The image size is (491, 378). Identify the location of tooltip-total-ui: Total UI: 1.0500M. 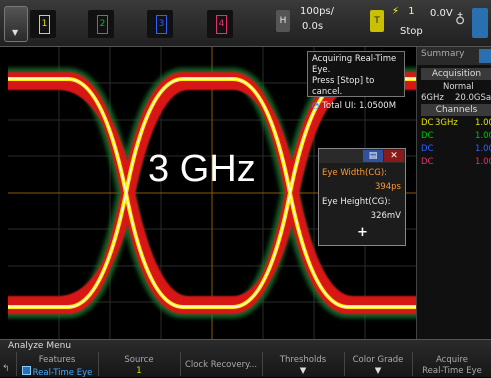
(359, 106).